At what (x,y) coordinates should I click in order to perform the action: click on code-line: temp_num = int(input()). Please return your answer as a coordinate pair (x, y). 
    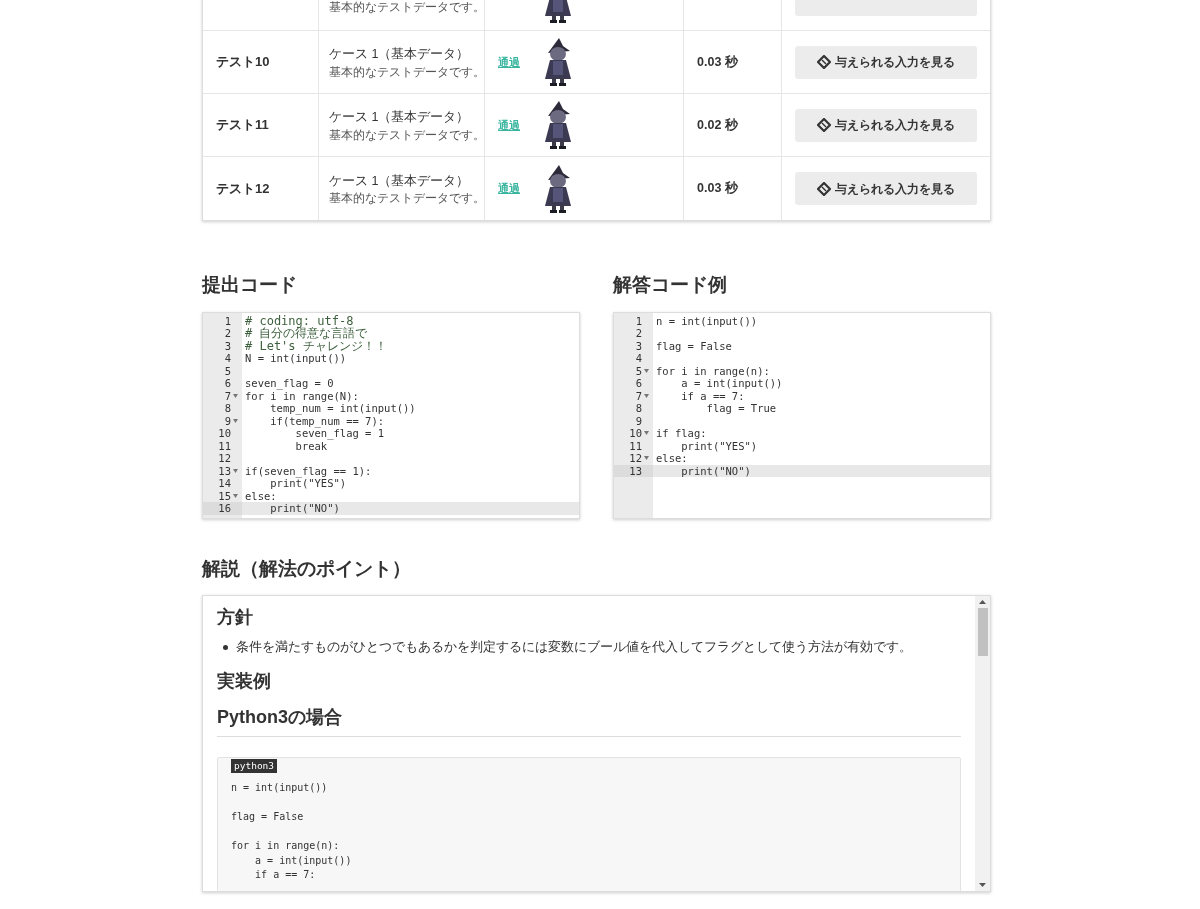
    Looking at the image, I should click on (342, 408).